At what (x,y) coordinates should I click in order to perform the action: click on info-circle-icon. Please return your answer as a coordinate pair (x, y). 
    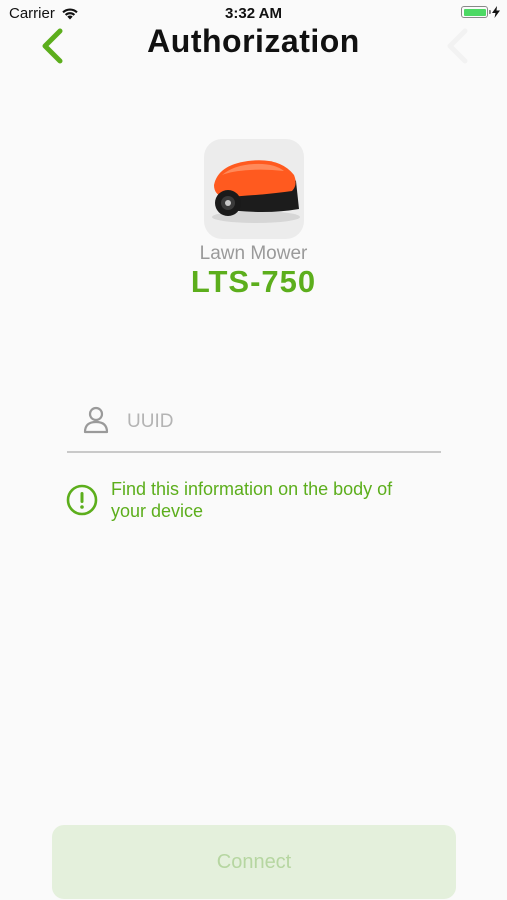
    Looking at the image, I should click on (82, 500).